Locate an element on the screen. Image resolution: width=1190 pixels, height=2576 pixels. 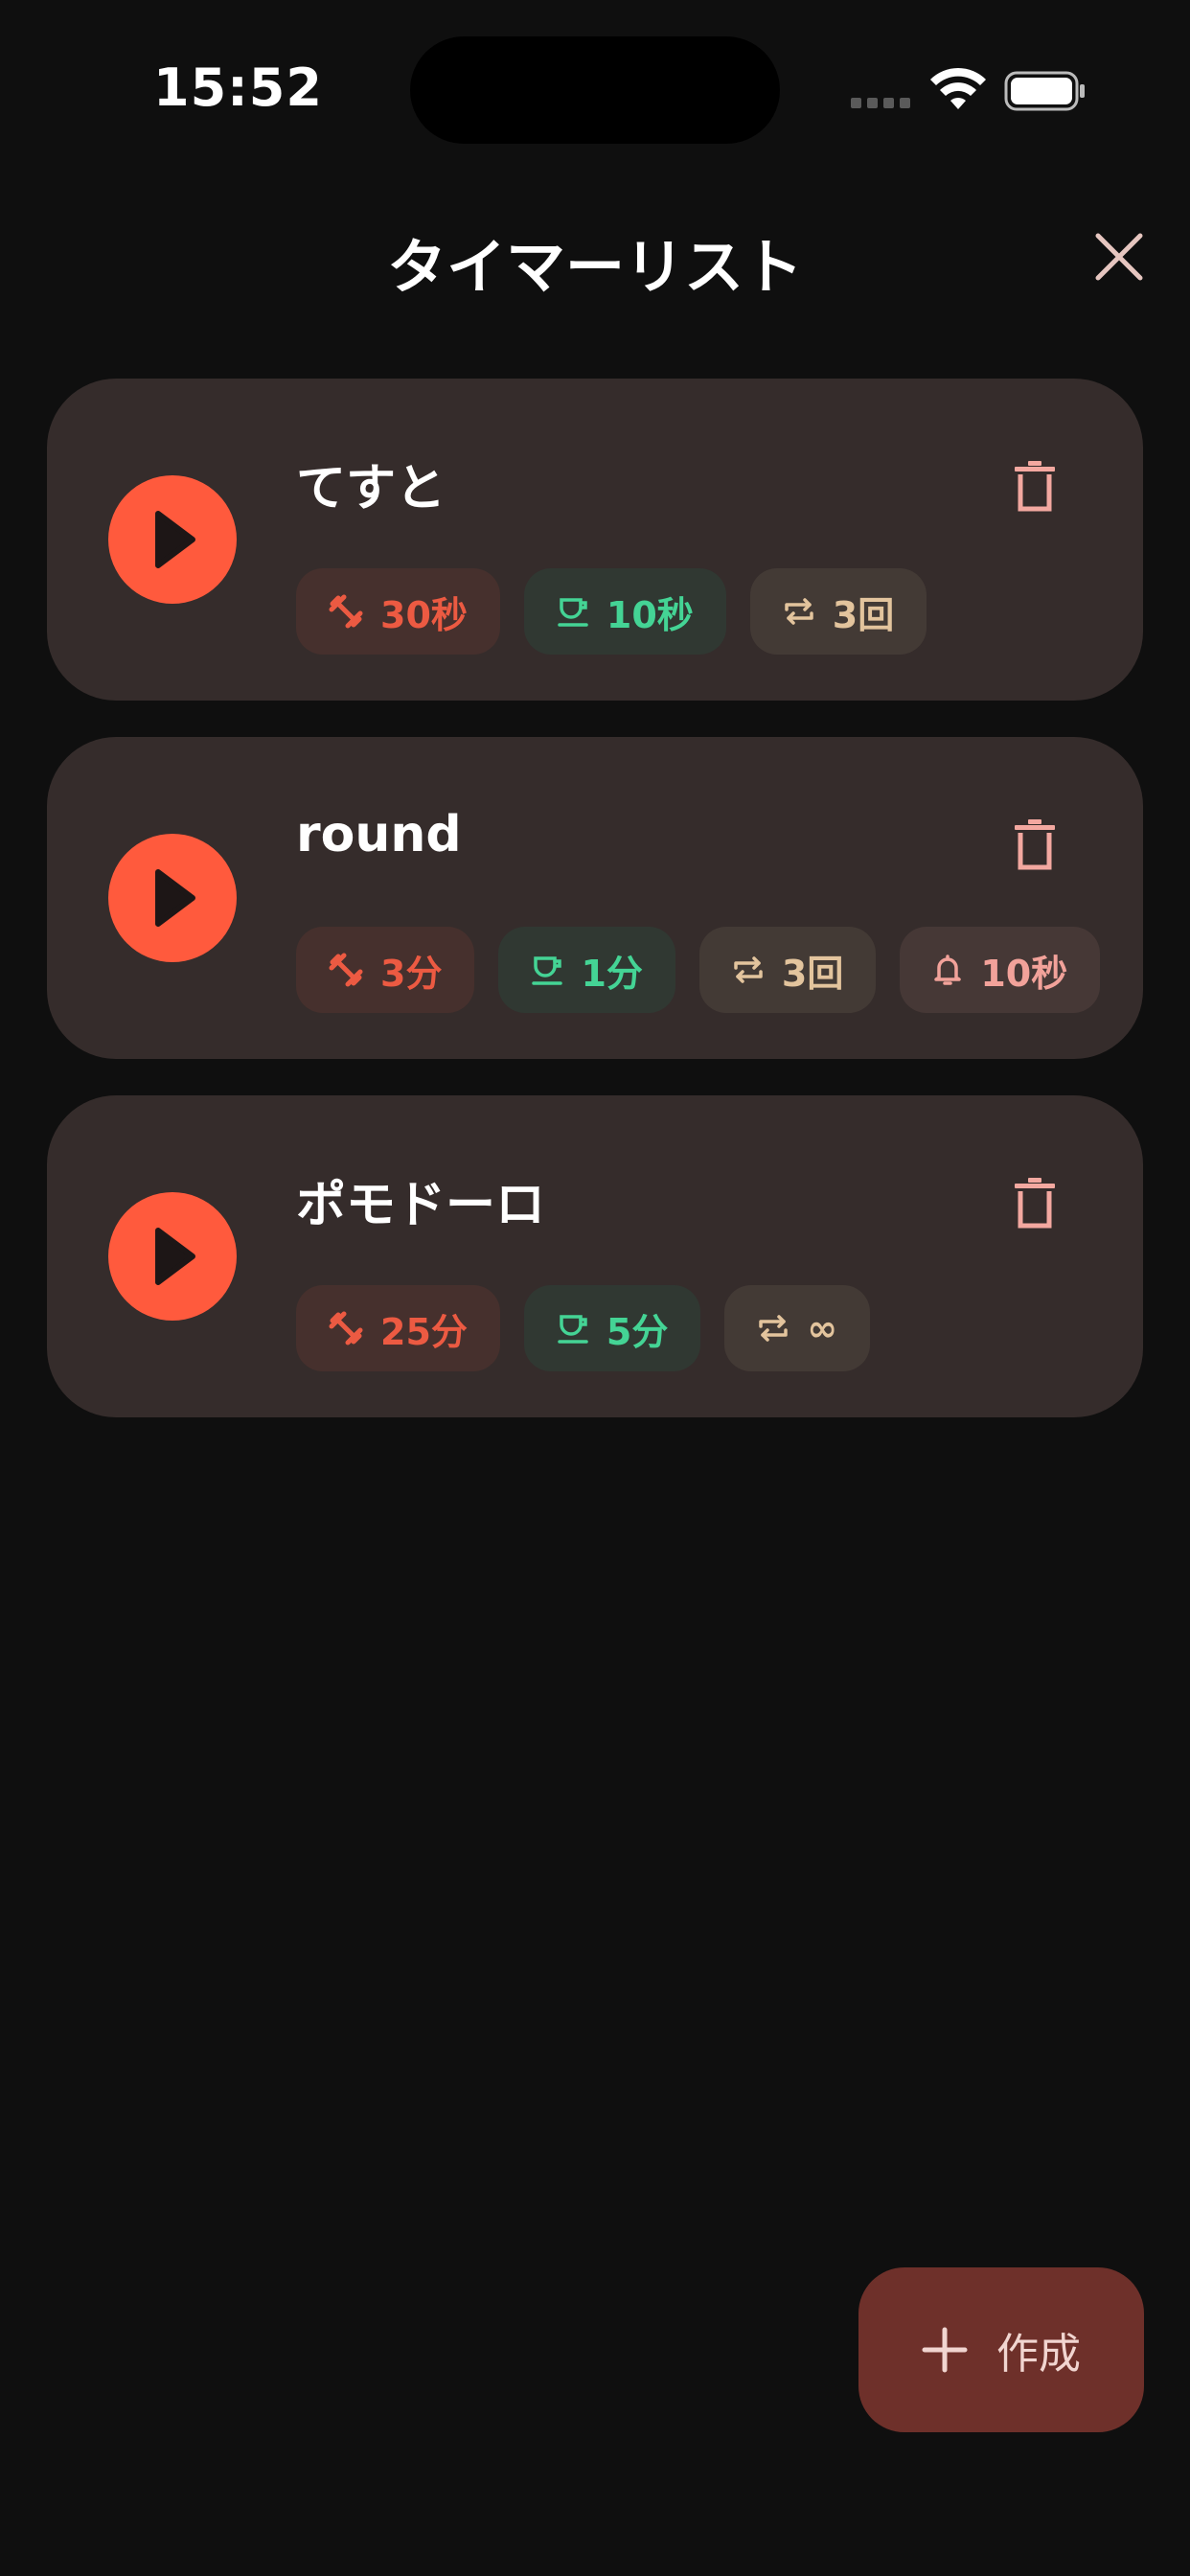
create-button: 作成 is located at coordinates (1001, 2349).